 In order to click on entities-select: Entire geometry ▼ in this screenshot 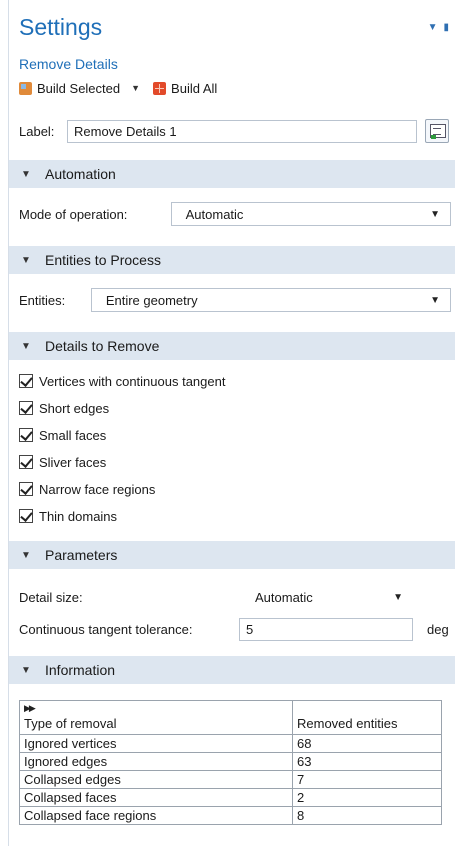, I will do `click(270, 300)`.